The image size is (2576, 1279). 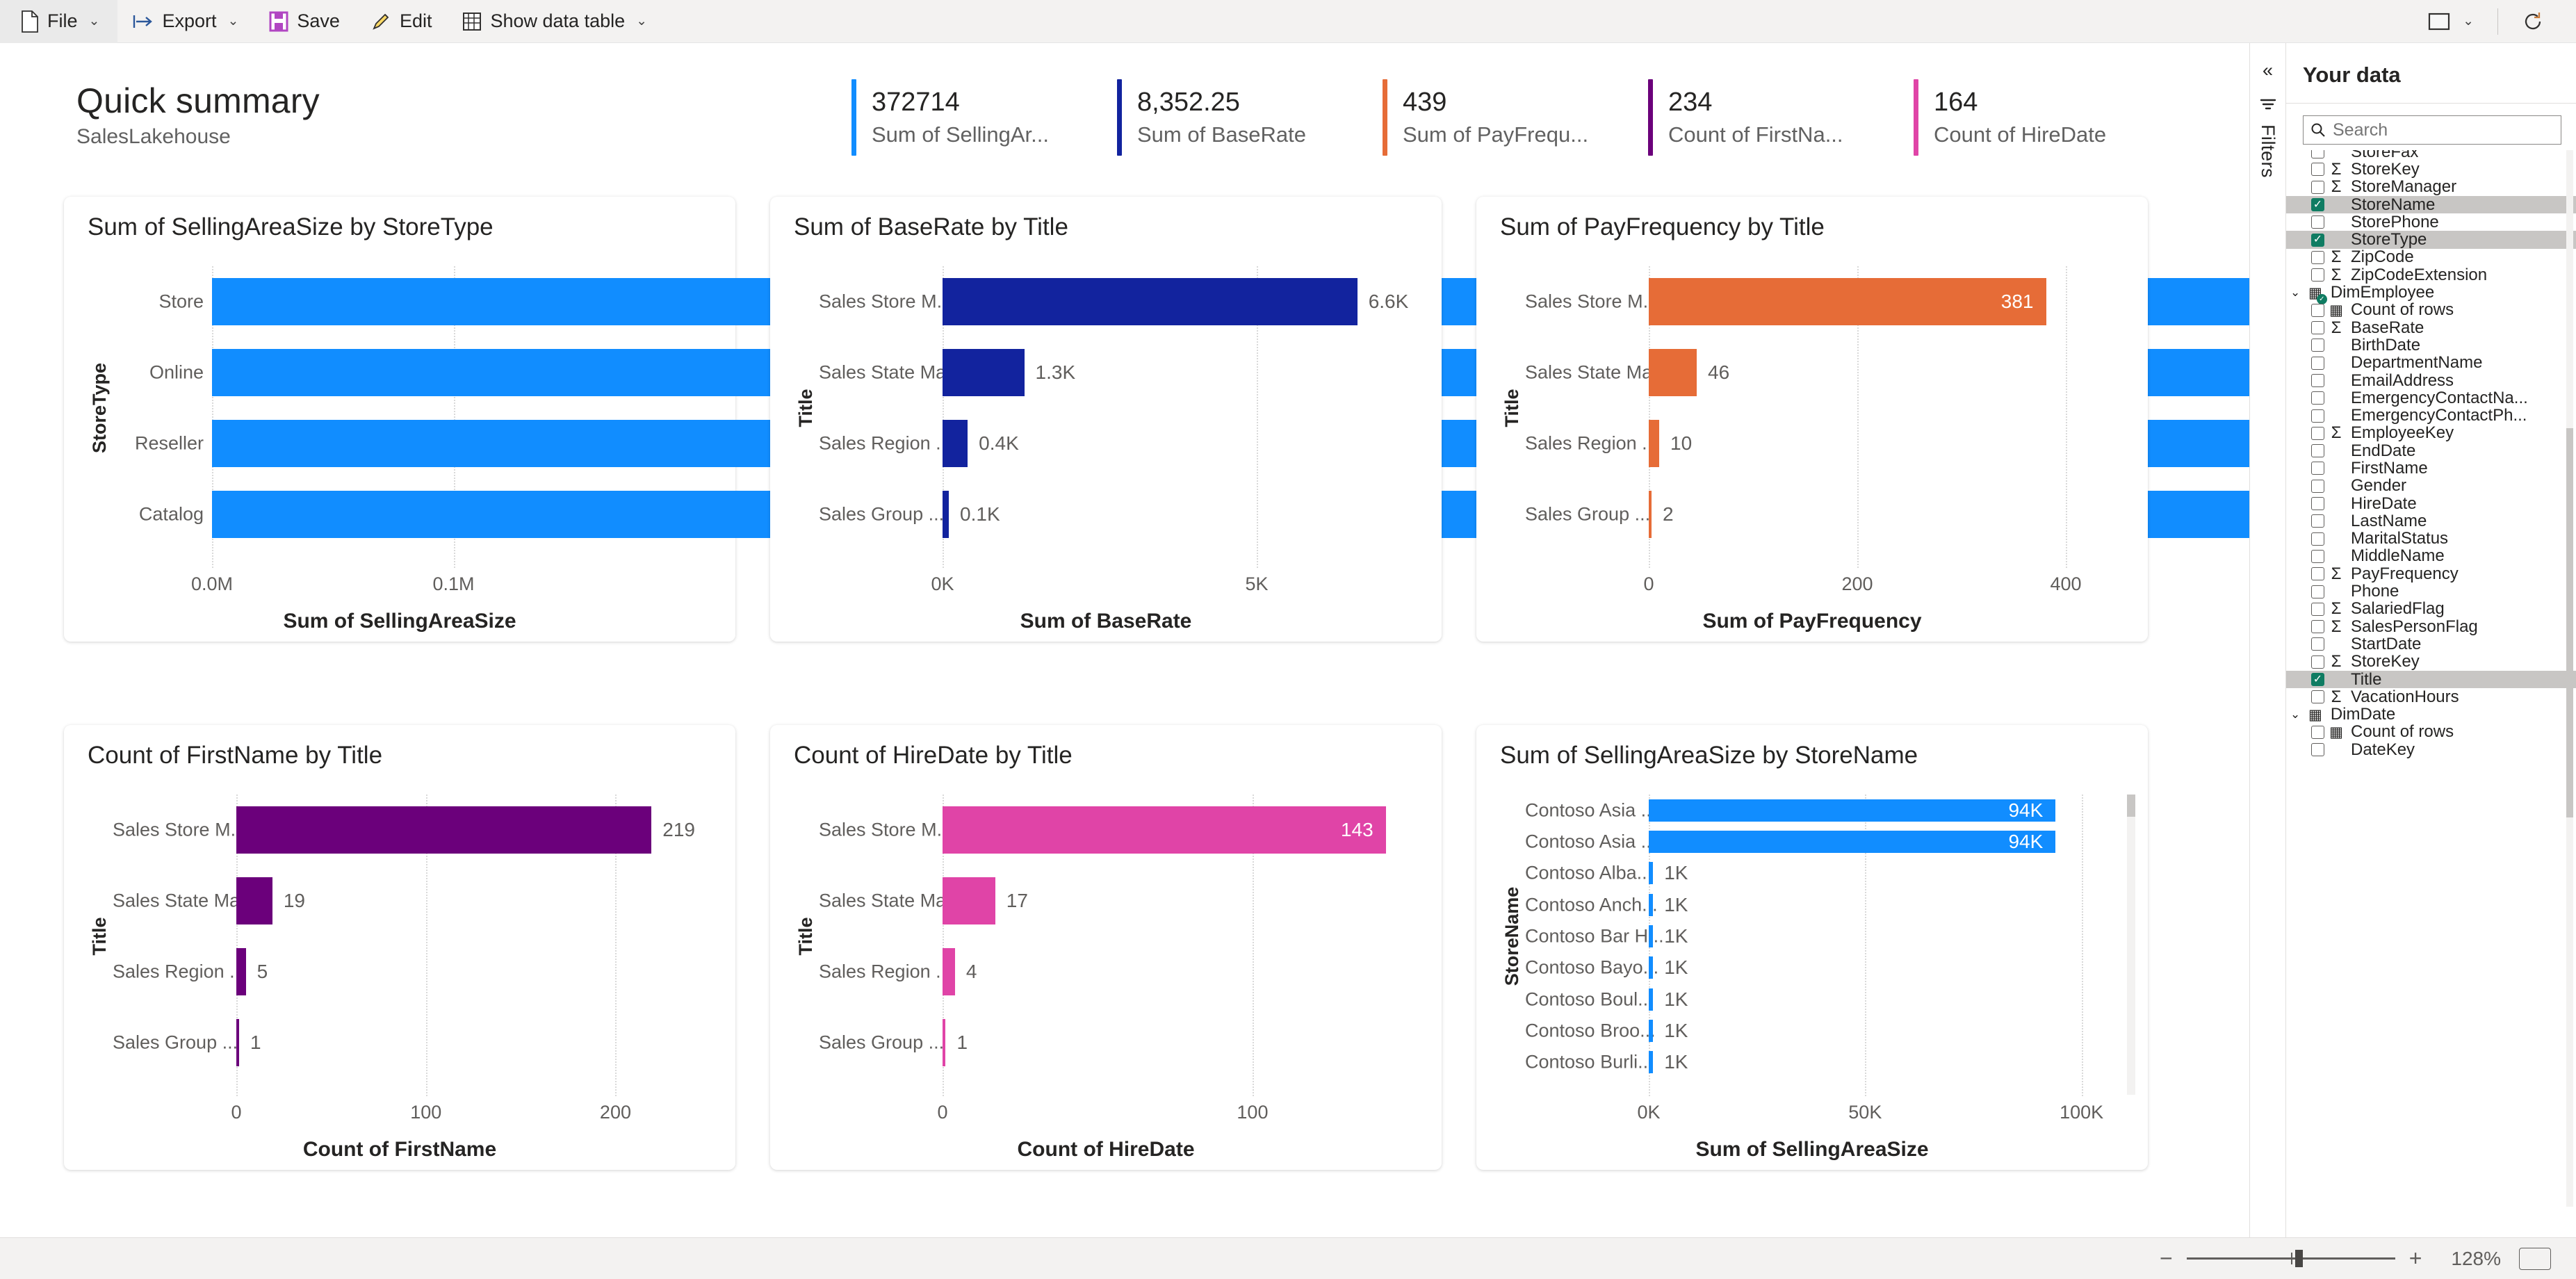 What do you see at coordinates (2431, 538) in the screenshot?
I see `field-row: ·MaritalStatus` at bounding box center [2431, 538].